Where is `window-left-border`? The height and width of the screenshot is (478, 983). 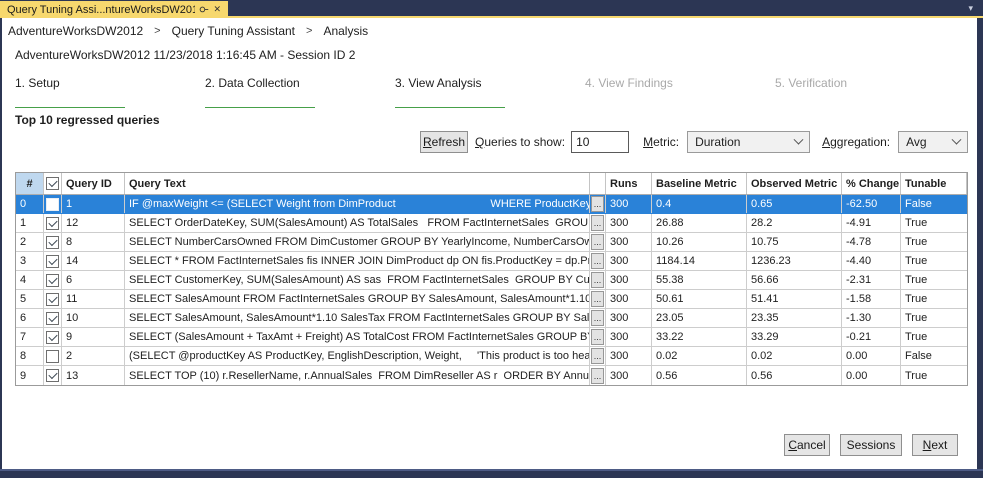
window-left-border is located at coordinates (1, 248).